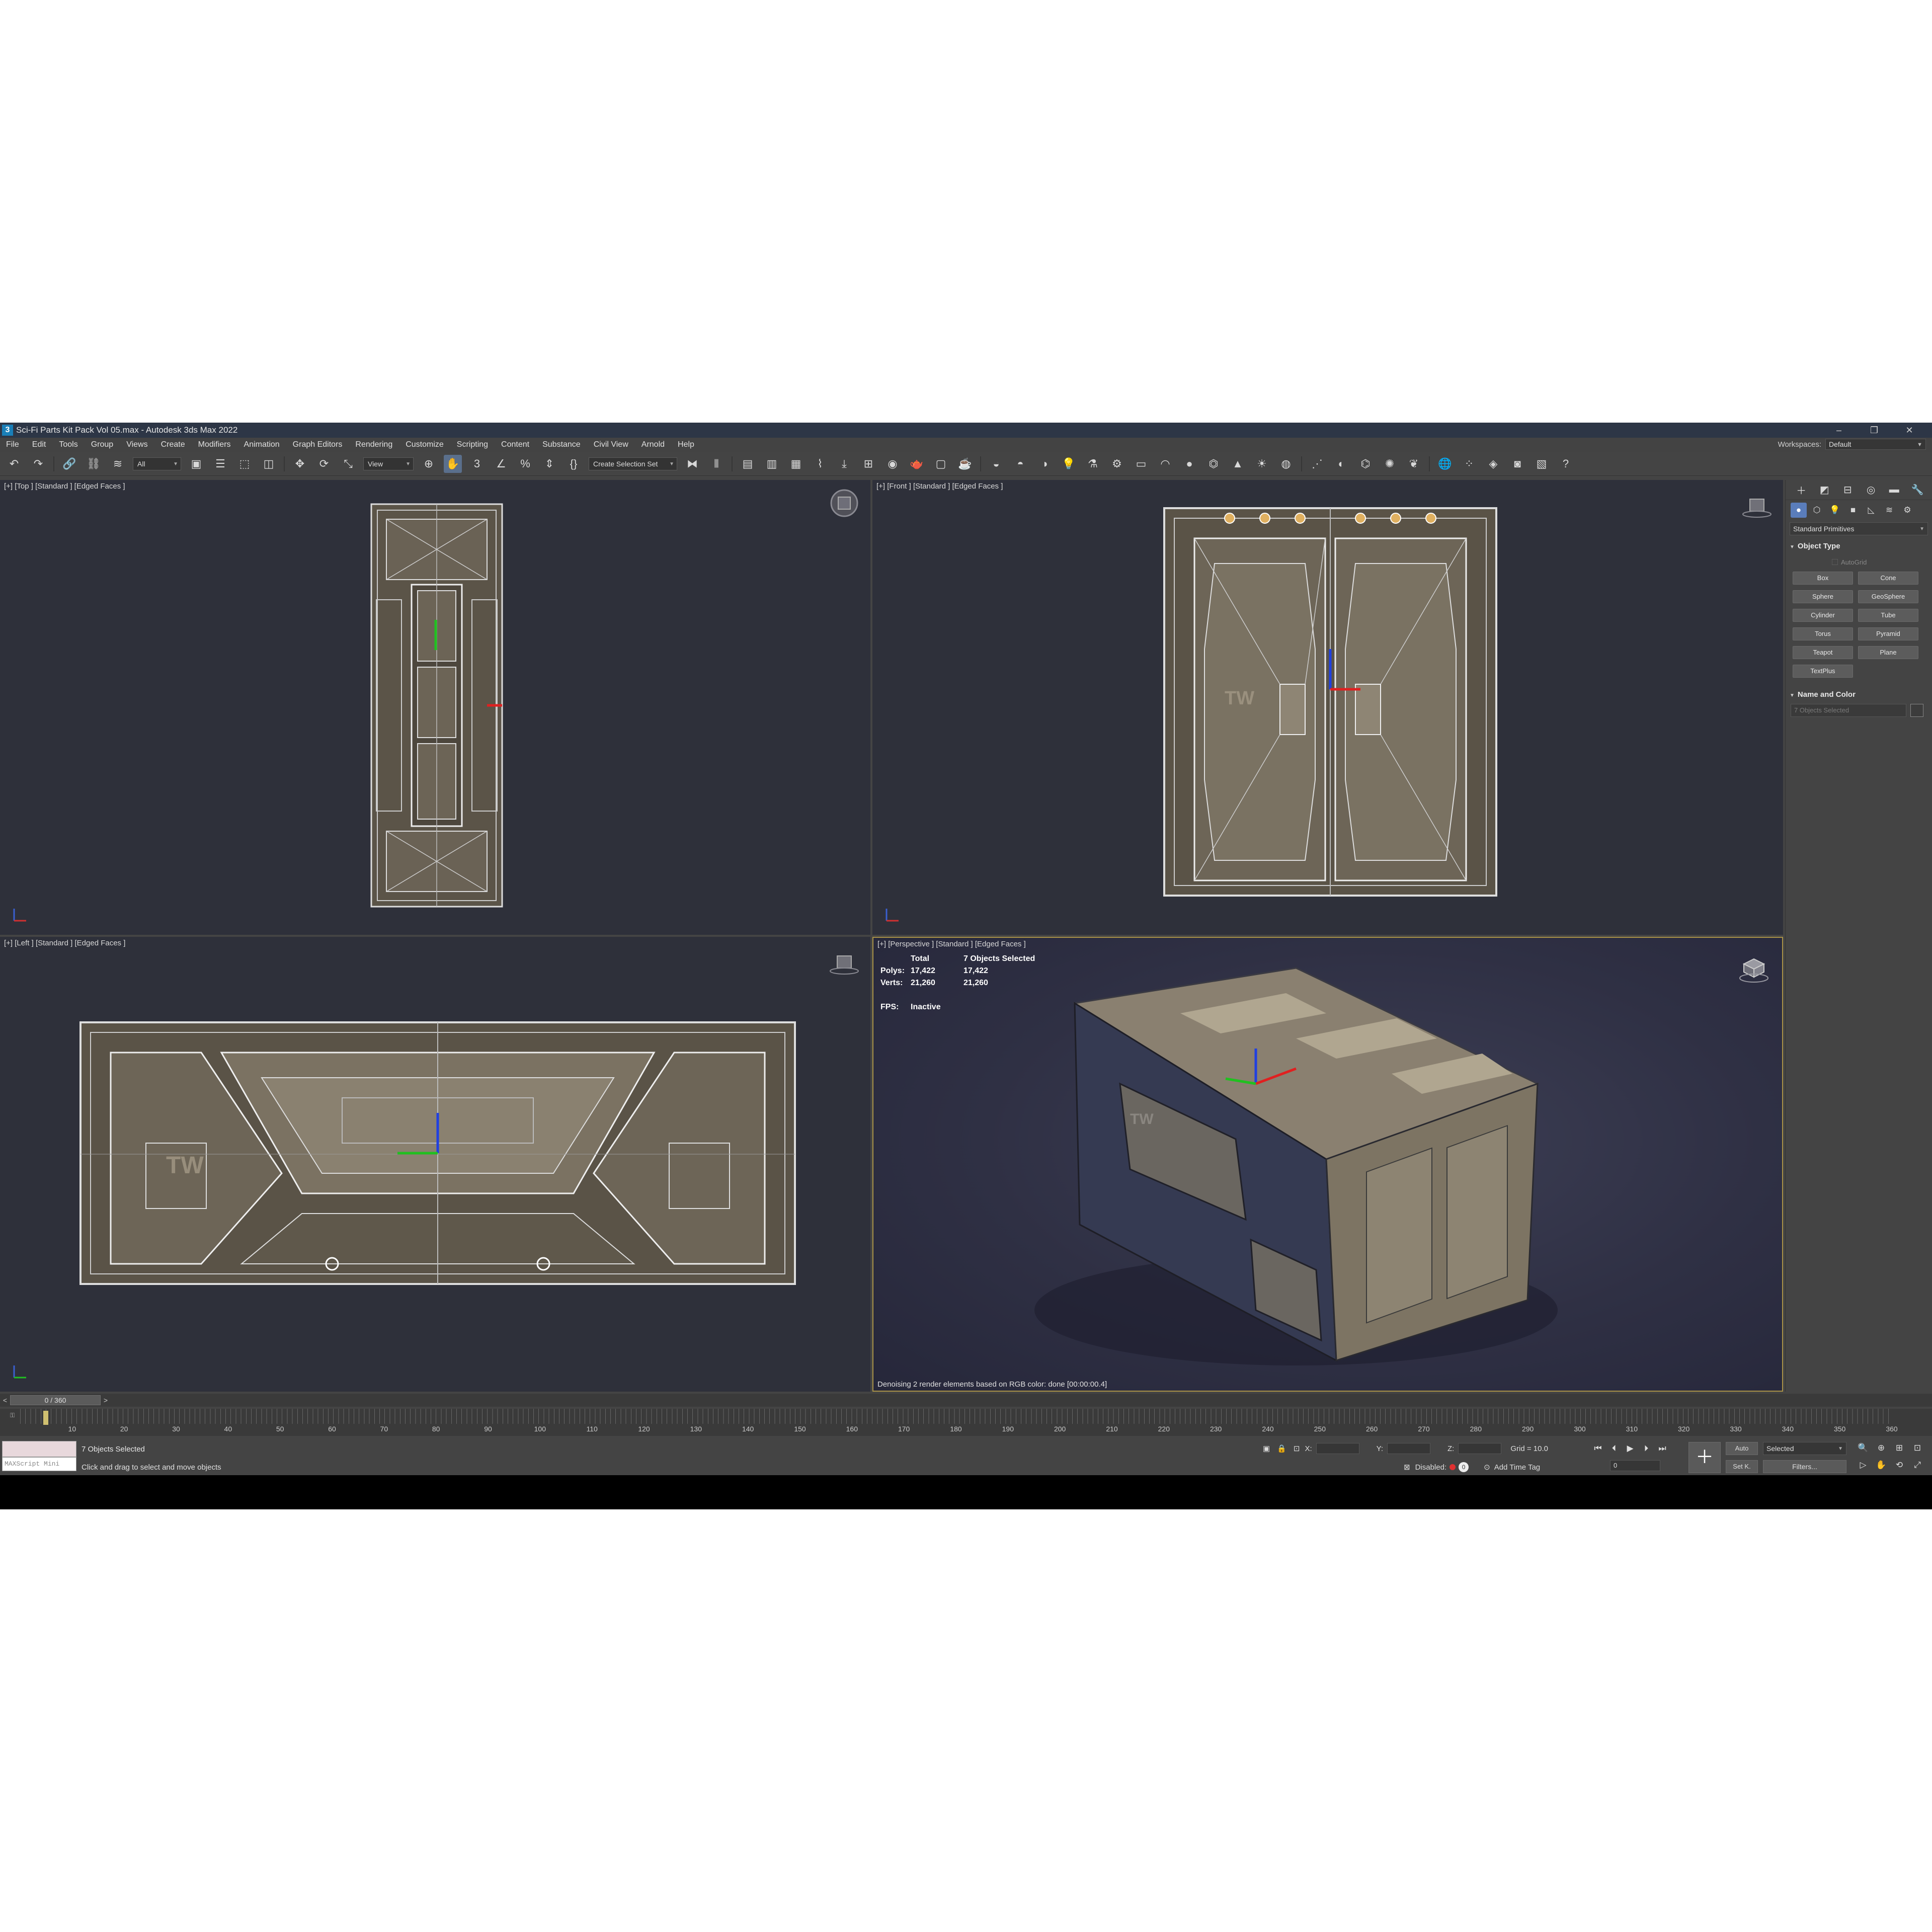  I want to click on select-manipulate-icon: ✋, so click(453, 464).